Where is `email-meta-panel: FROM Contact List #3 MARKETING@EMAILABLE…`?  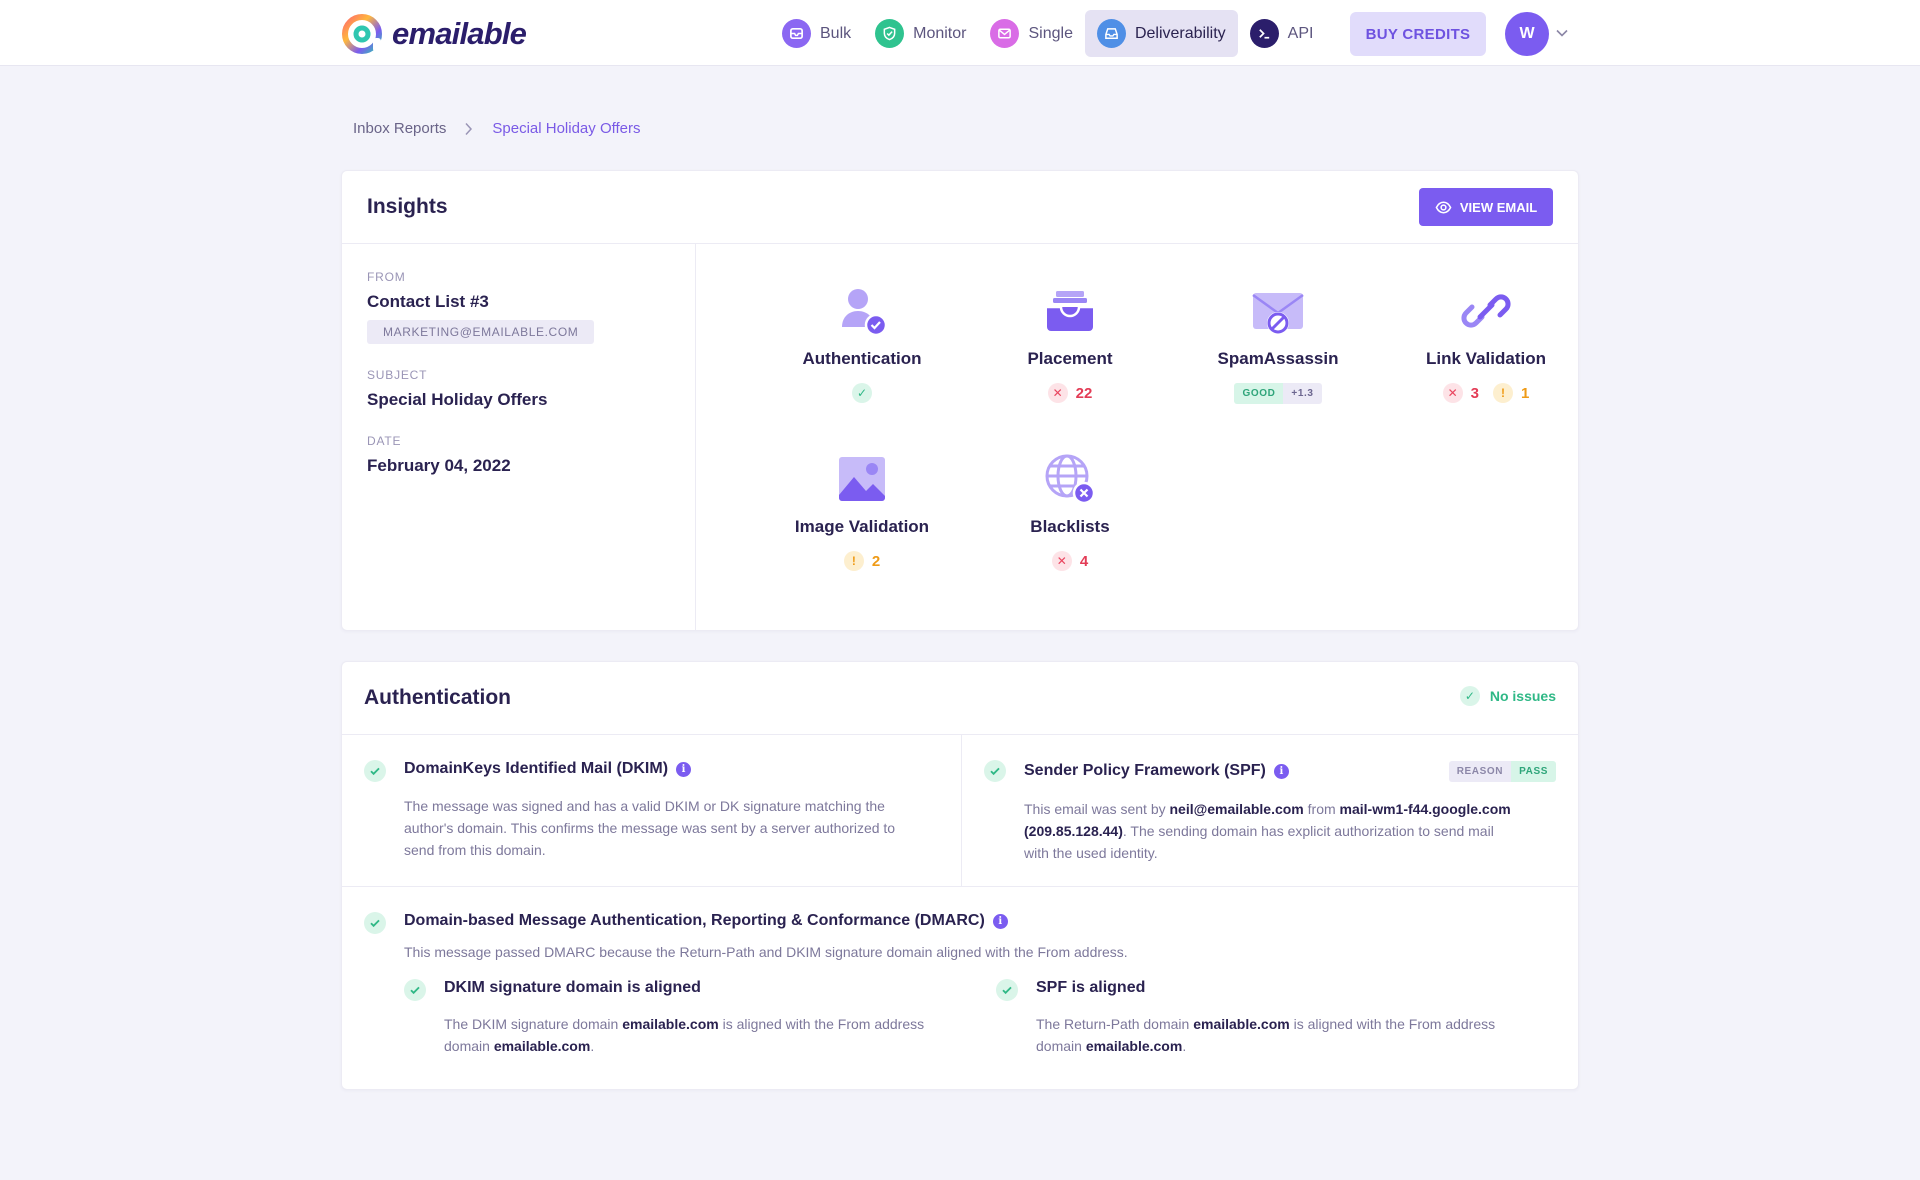 email-meta-panel: FROM Contact List #3 MARKETING@EMAILABLE… is located at coordinates (519, 437).